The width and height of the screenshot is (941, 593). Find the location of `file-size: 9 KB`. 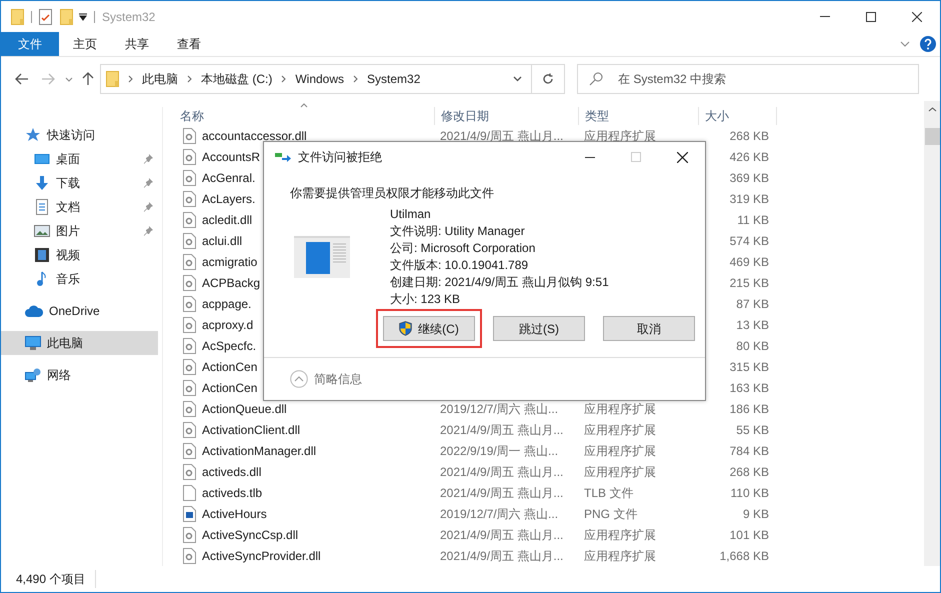

file-size: 9 KB is located at coordinates (755, 513).